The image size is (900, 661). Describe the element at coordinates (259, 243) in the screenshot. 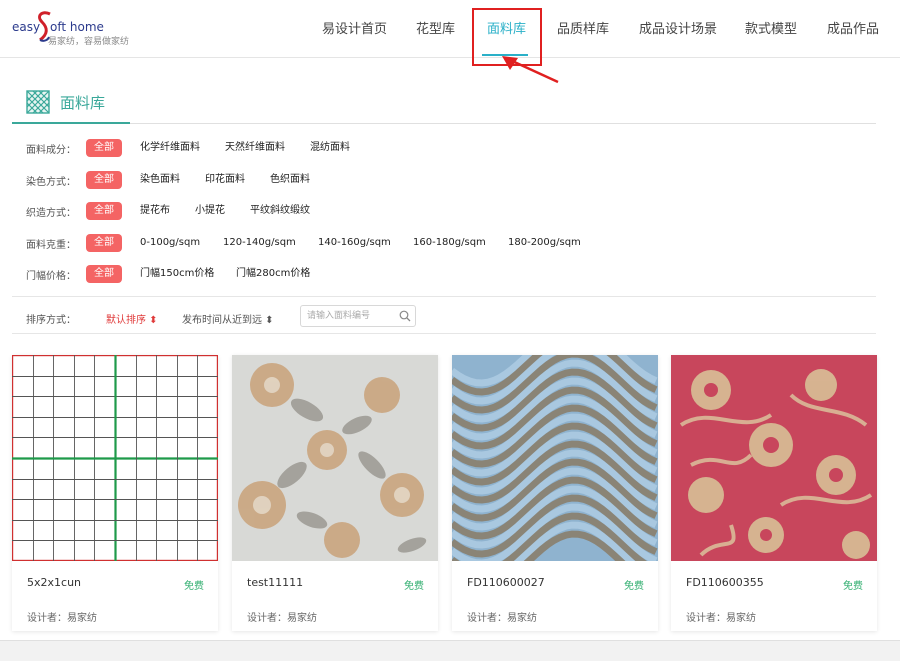

I see `filter-chip: 120-140g/sqm` at that location.